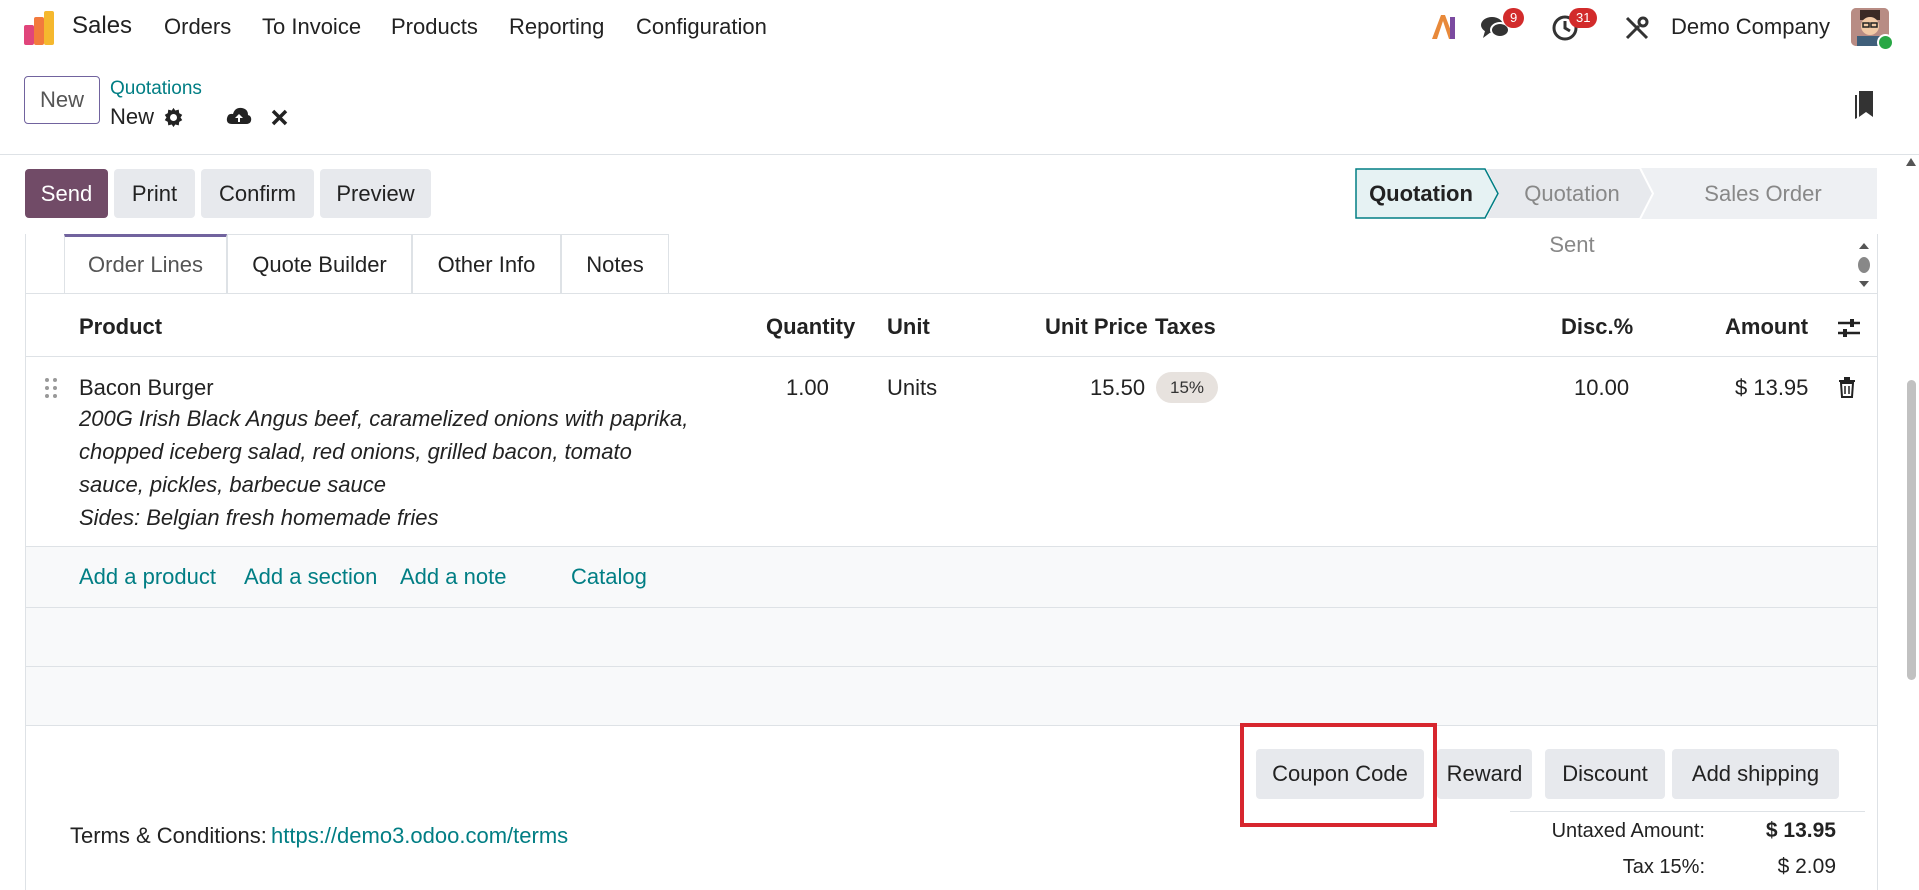 The width and height of the screenshot is (1919, 890). I want to click on line-product-name: Bacon Burger, so click(146, 388).